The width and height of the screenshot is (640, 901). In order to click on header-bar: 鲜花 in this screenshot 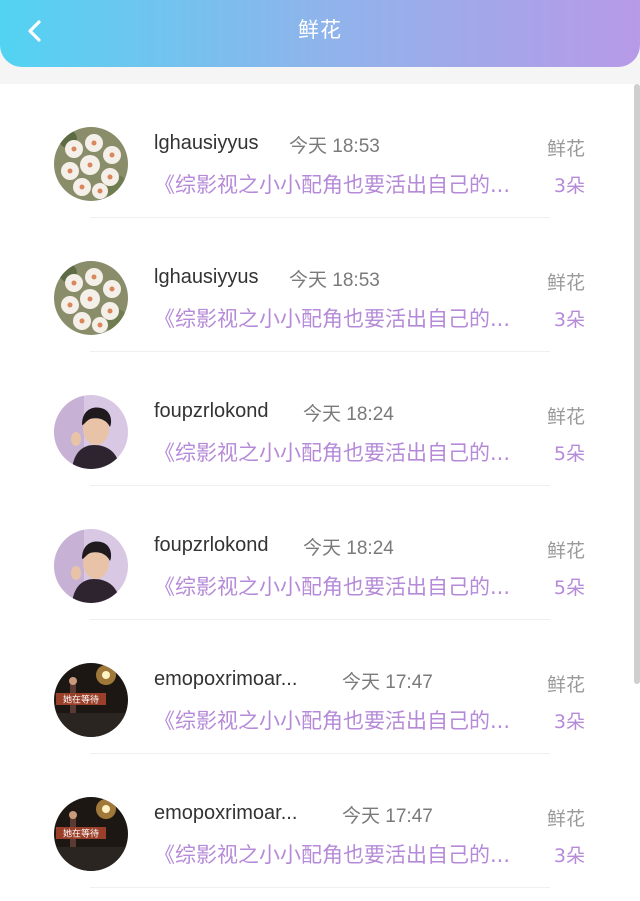, I will do `click(320, 33)`.